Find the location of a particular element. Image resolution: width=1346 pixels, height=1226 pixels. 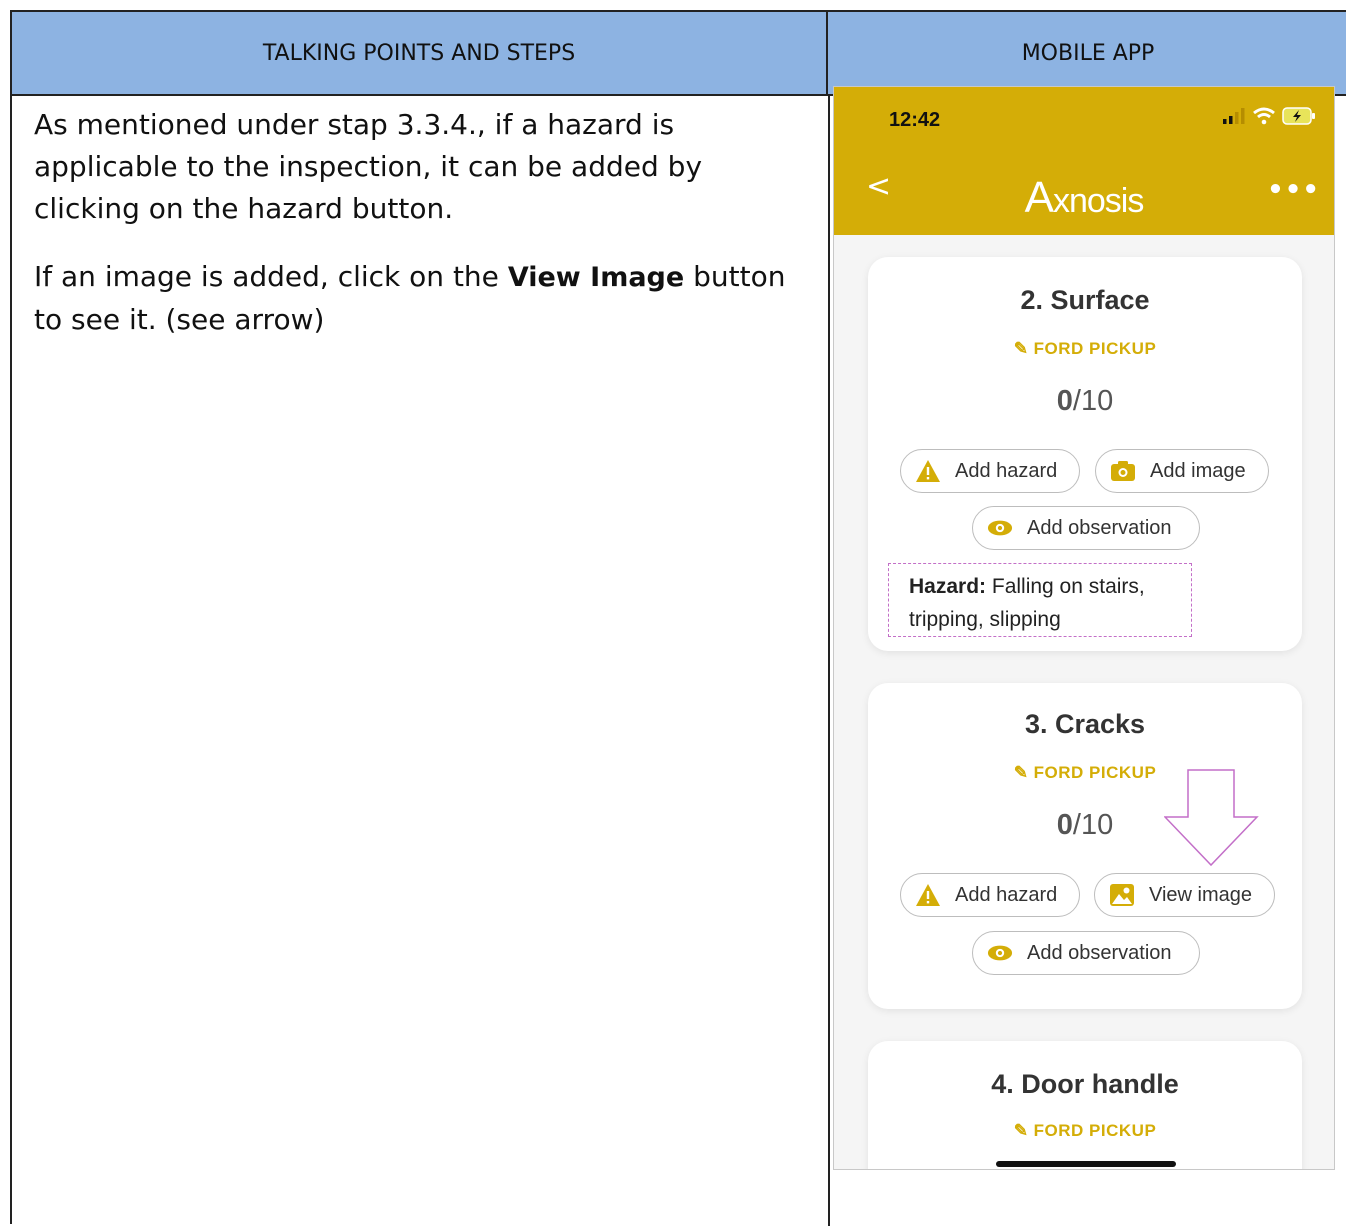

card-title: 4. Door handle is located at coordinates (1085, 1084).